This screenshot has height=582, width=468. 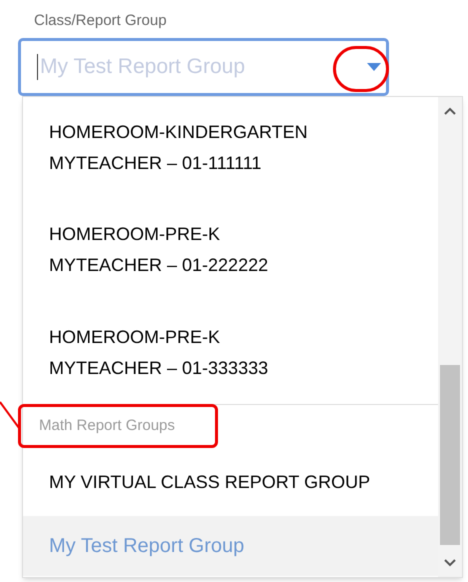 I want to click on annotation-line, so click(x=10, y=415).